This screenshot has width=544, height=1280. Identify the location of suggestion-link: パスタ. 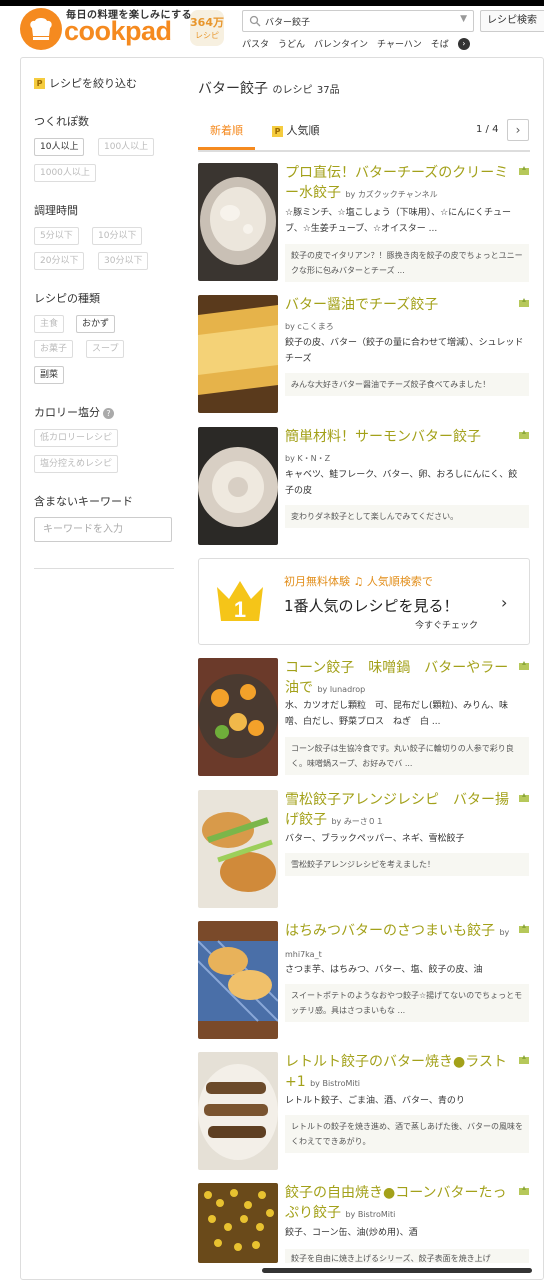
(255, 43).